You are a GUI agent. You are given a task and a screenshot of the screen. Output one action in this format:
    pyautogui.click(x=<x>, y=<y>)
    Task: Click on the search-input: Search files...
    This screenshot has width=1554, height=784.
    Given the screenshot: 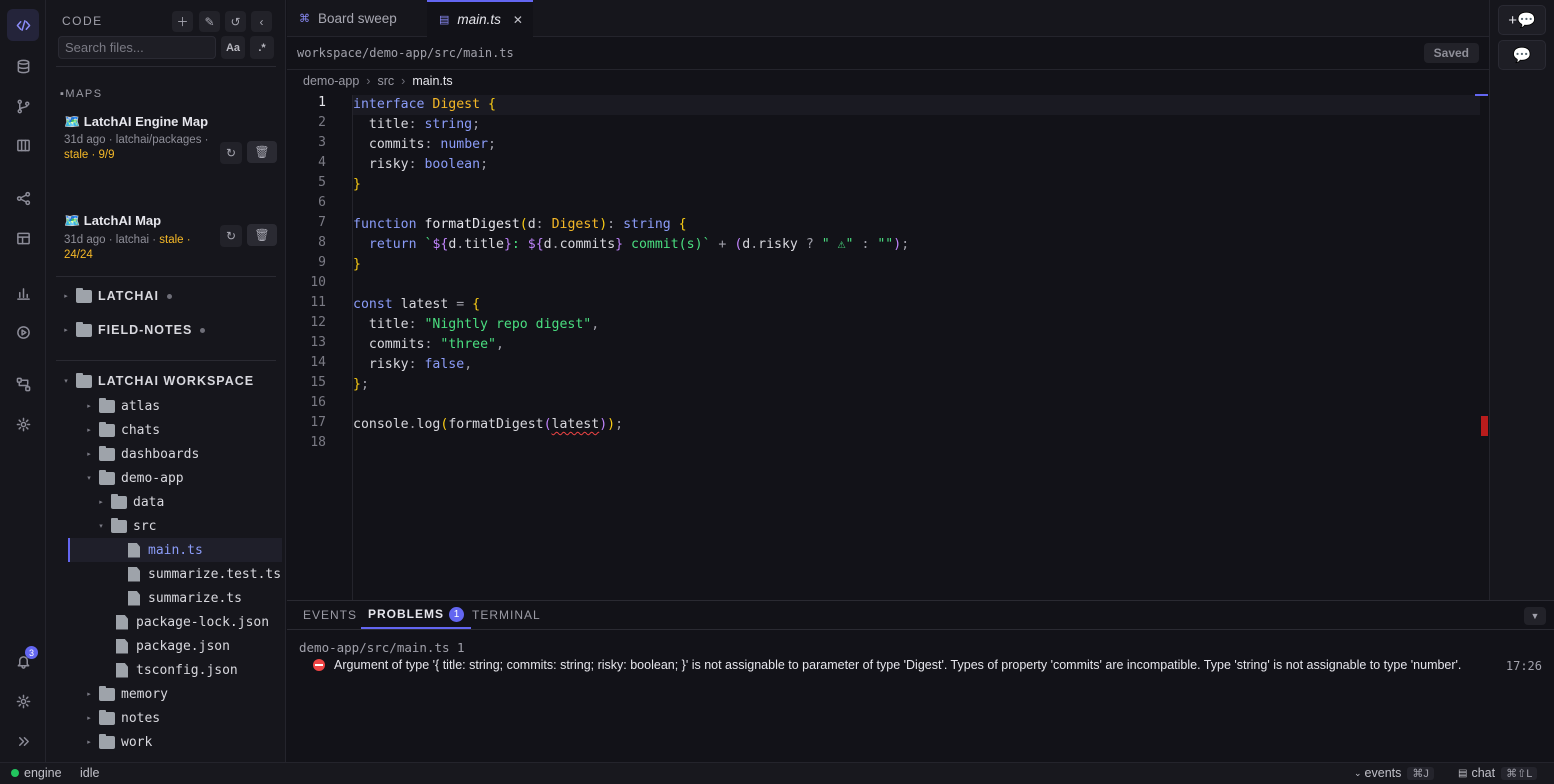 What is the action you would take?
    pyautogui.click(x=137, y=47)
    